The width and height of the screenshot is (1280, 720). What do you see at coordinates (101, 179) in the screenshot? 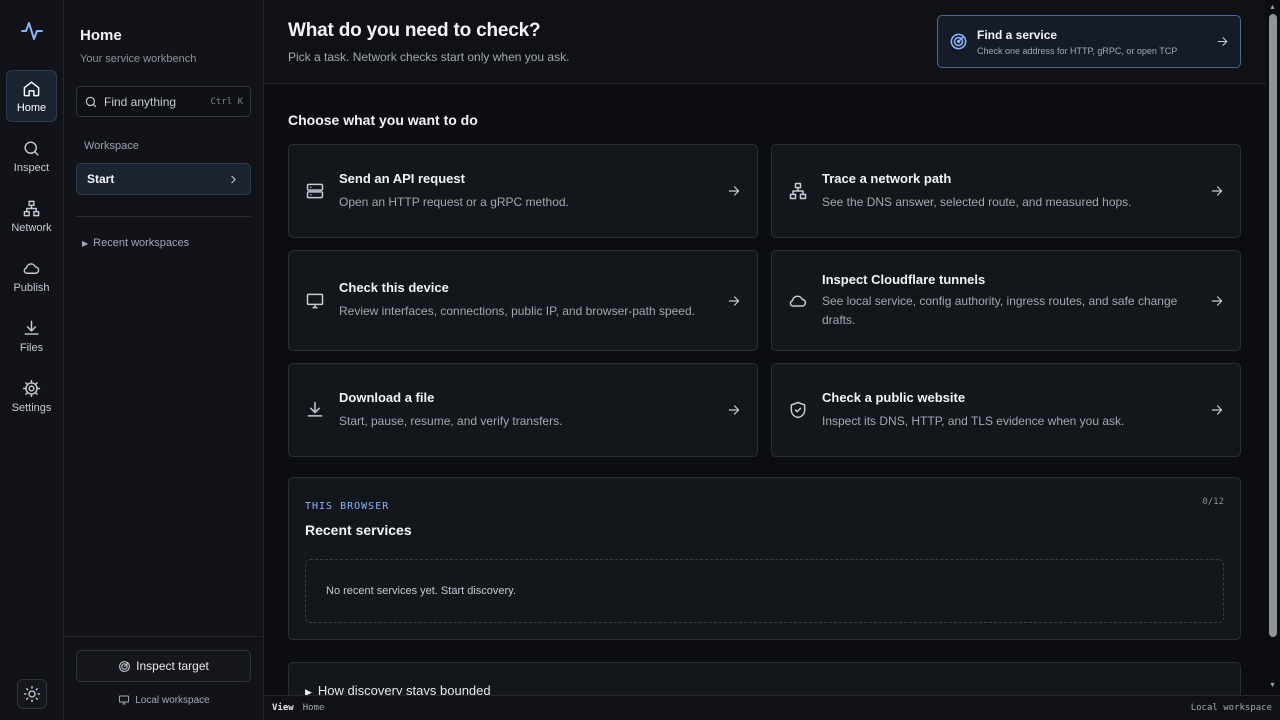
I see `workspace-start-label: Start` at bounding box center [101, 179].